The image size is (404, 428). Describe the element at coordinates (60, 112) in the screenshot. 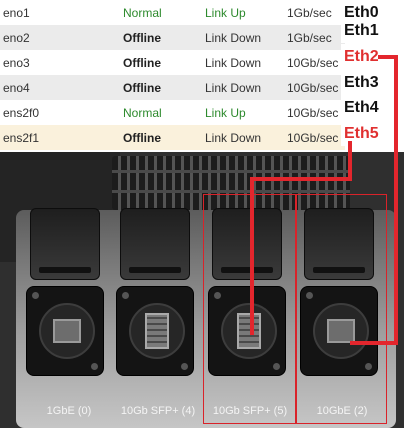

I see `interface-name: ens2f0` at that location.